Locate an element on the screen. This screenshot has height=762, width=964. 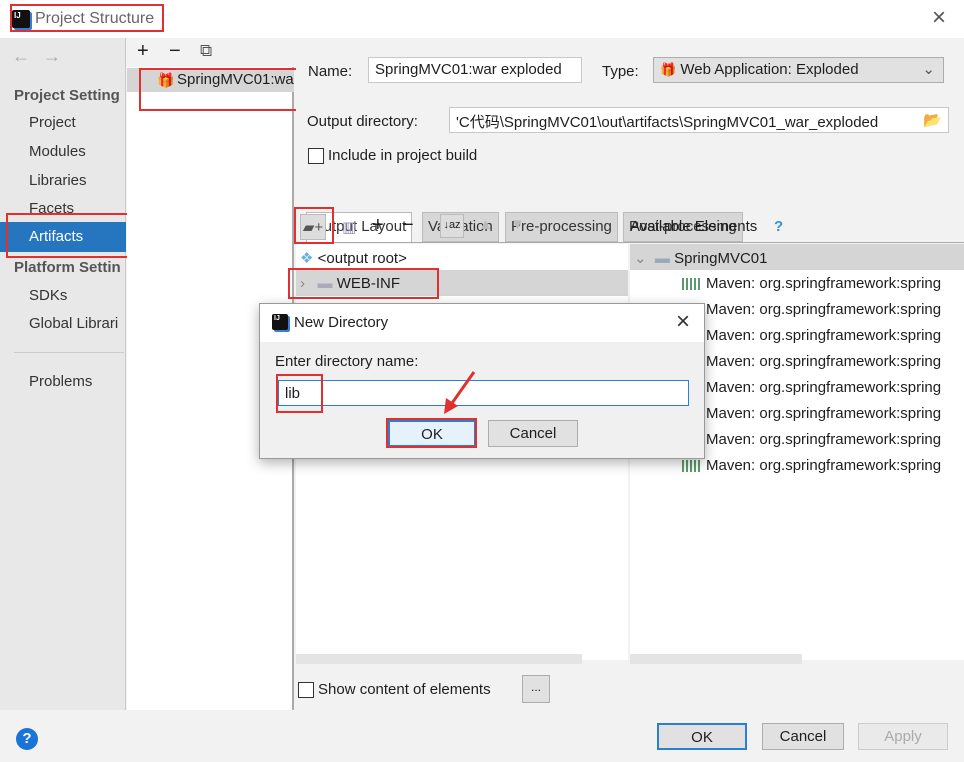
available-elements-label: Available Elements is located at coordinates (694, 226).